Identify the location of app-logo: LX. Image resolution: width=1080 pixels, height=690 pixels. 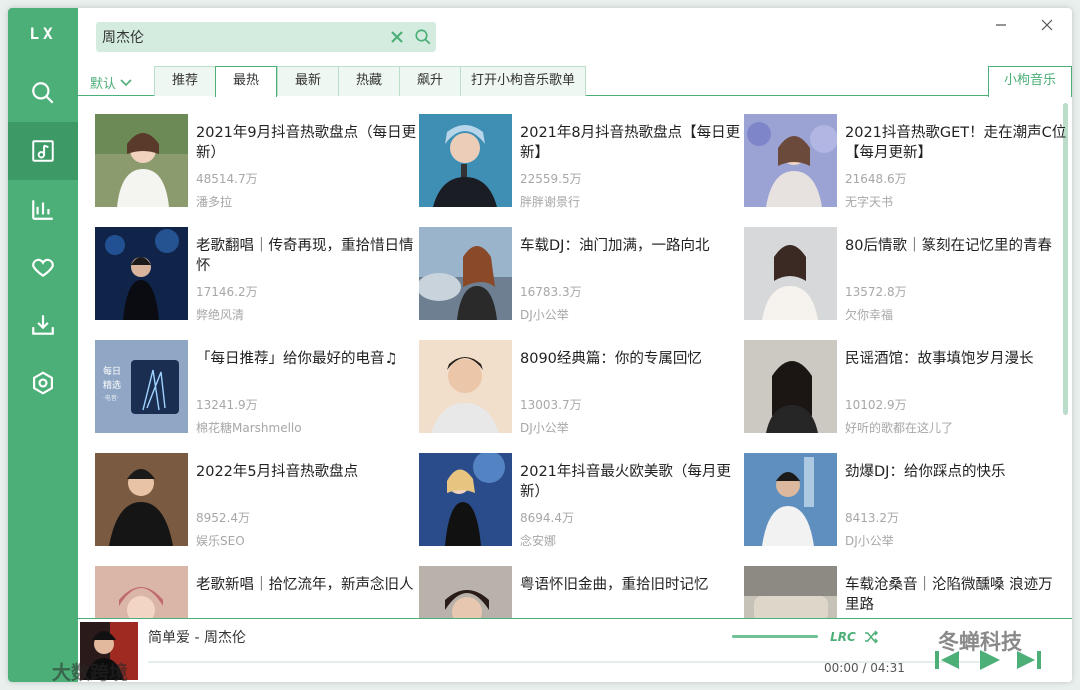
(43, 33).